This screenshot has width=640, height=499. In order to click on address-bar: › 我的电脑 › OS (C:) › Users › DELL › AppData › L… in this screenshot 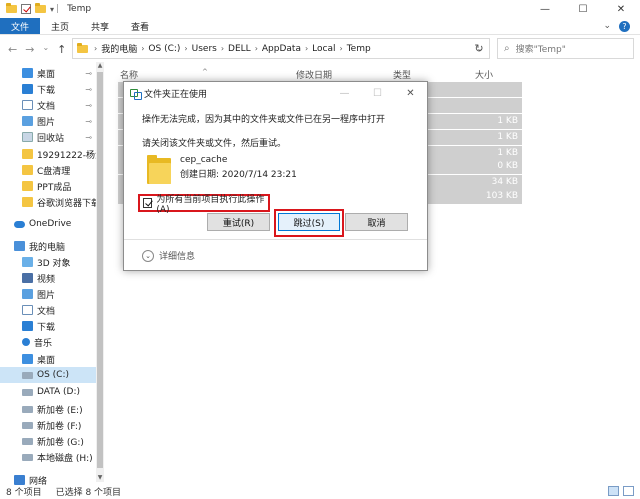, I will do `click(281, 48)`.